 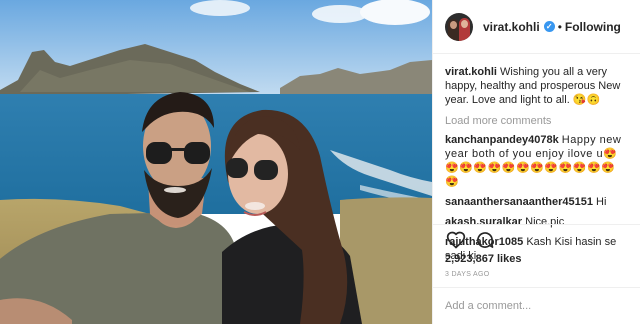 What do you see at coordinates (601, 202) in the screenshot?
I see `comment-text: Hi` at bounding box center [601, 202].